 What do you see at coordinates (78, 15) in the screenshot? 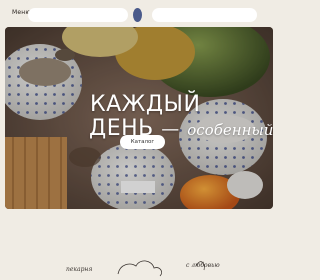
I see `search-bar` at bounding box center [78, 15].